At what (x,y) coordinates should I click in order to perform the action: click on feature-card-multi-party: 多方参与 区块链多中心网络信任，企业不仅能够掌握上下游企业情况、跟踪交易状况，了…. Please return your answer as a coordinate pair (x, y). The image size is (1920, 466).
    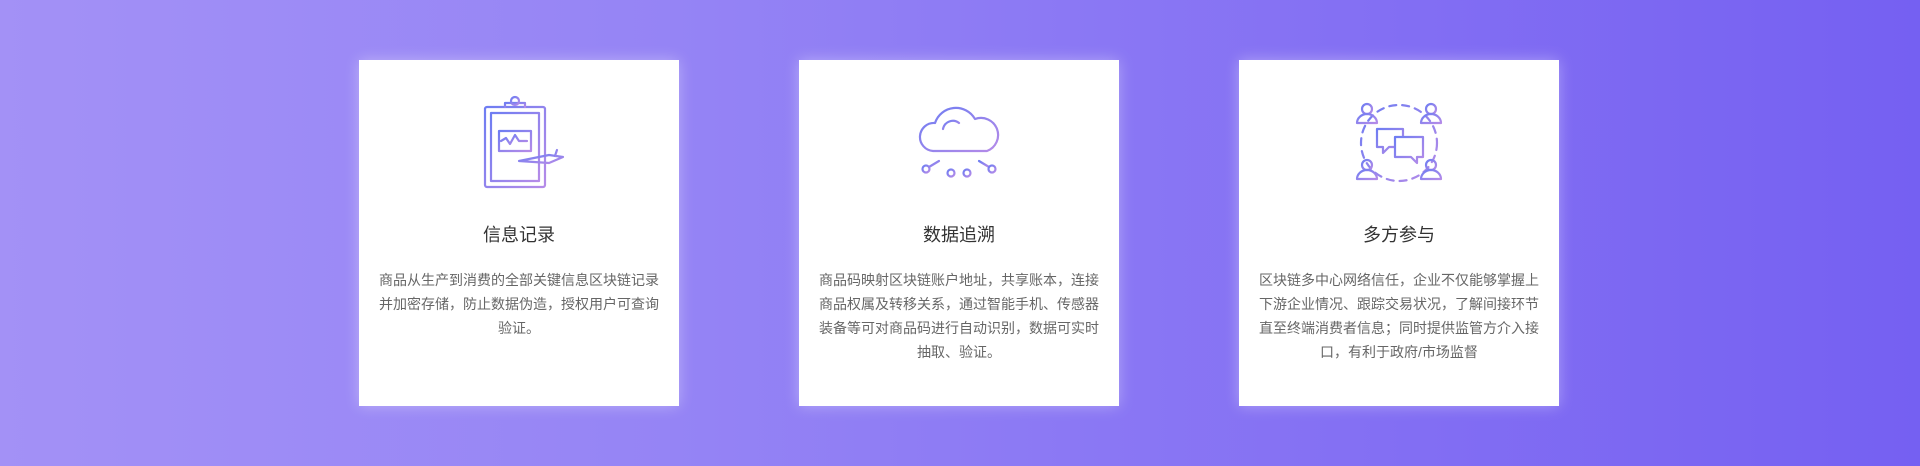
    Looking at the image, I should click on (1399, 233).